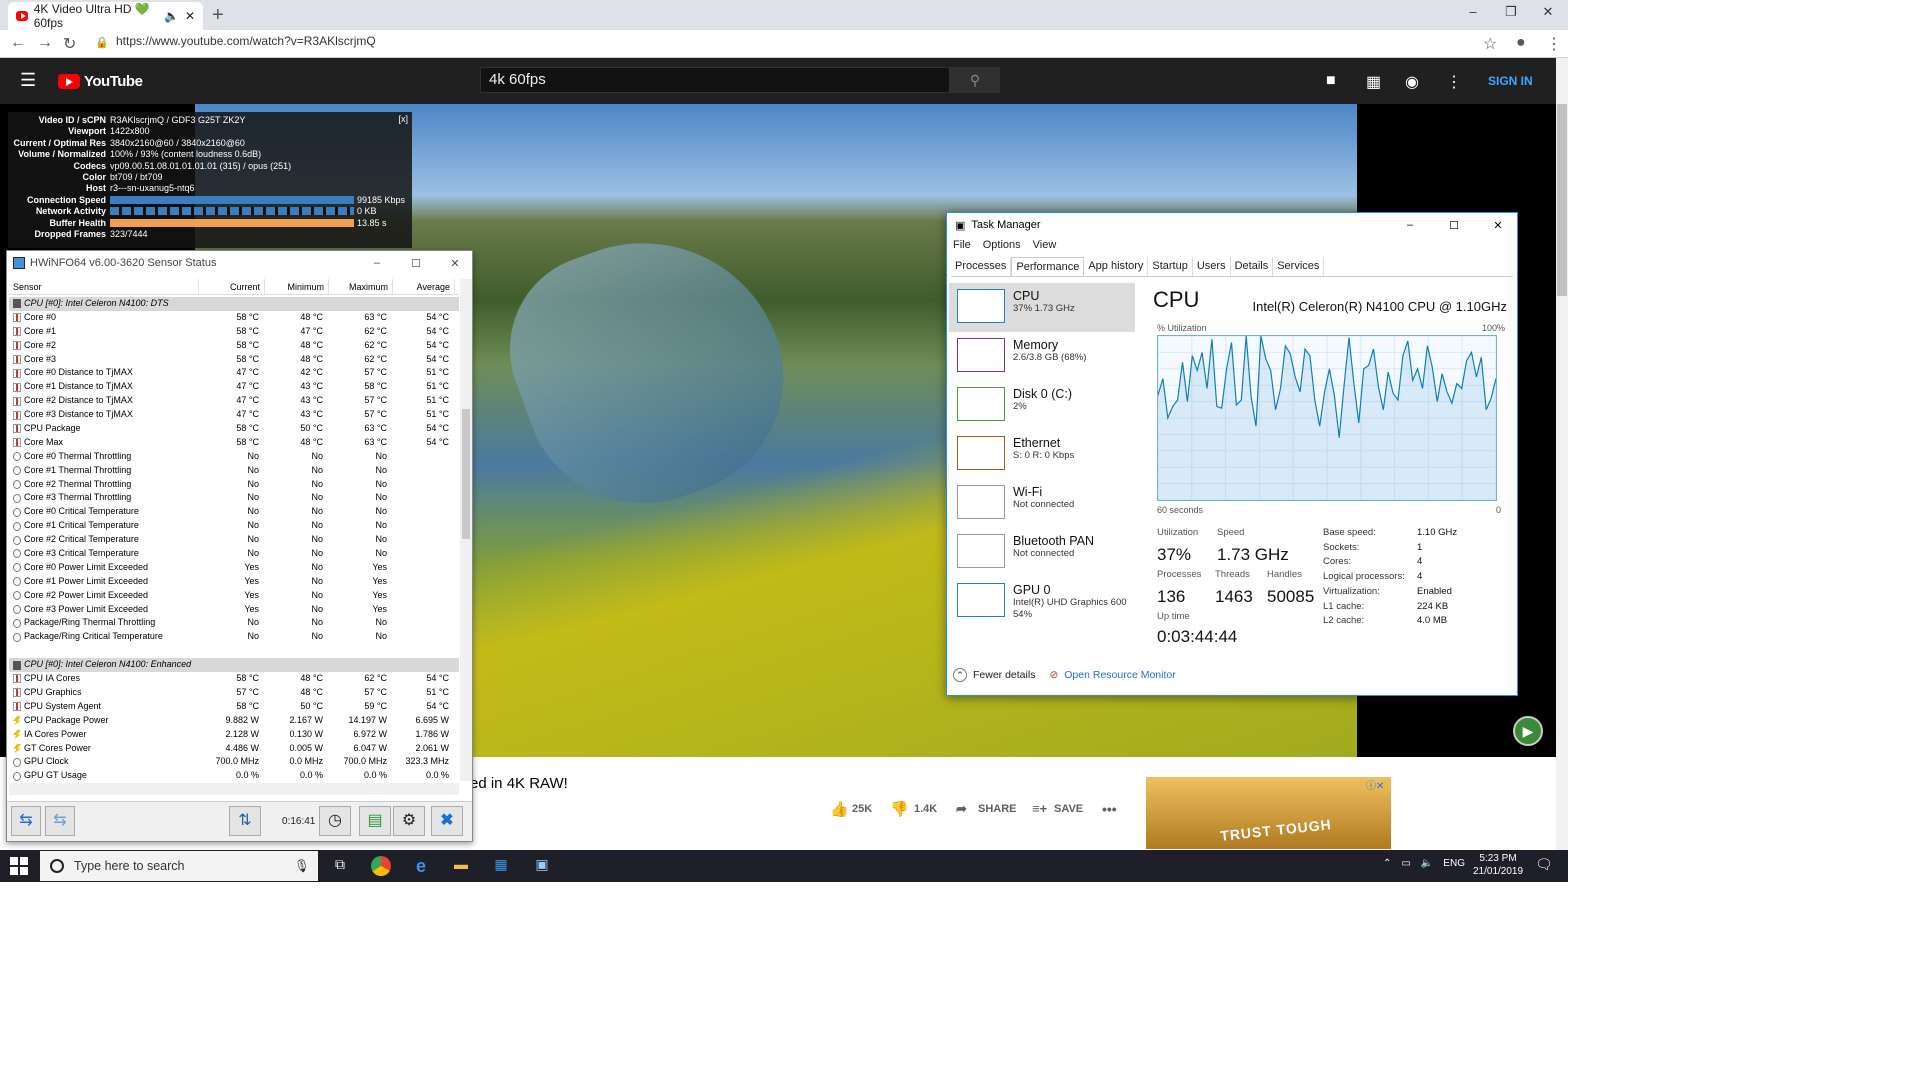 This screenshot has height=1080, width=1920. Describe the element at coordinates (234, 789) in the screenshot. I see `sensor-hscrollbar` at that location.